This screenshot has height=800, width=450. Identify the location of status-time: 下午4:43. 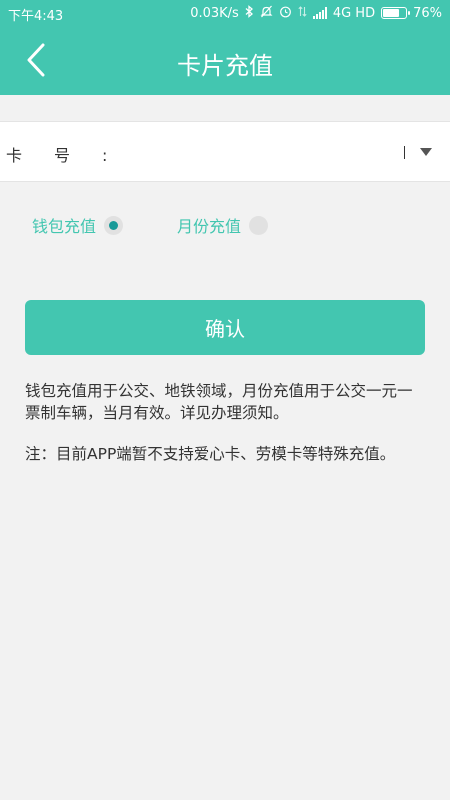
(36, 16).